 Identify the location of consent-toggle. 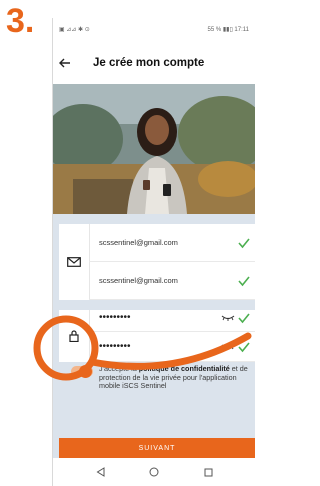
(82, 371).